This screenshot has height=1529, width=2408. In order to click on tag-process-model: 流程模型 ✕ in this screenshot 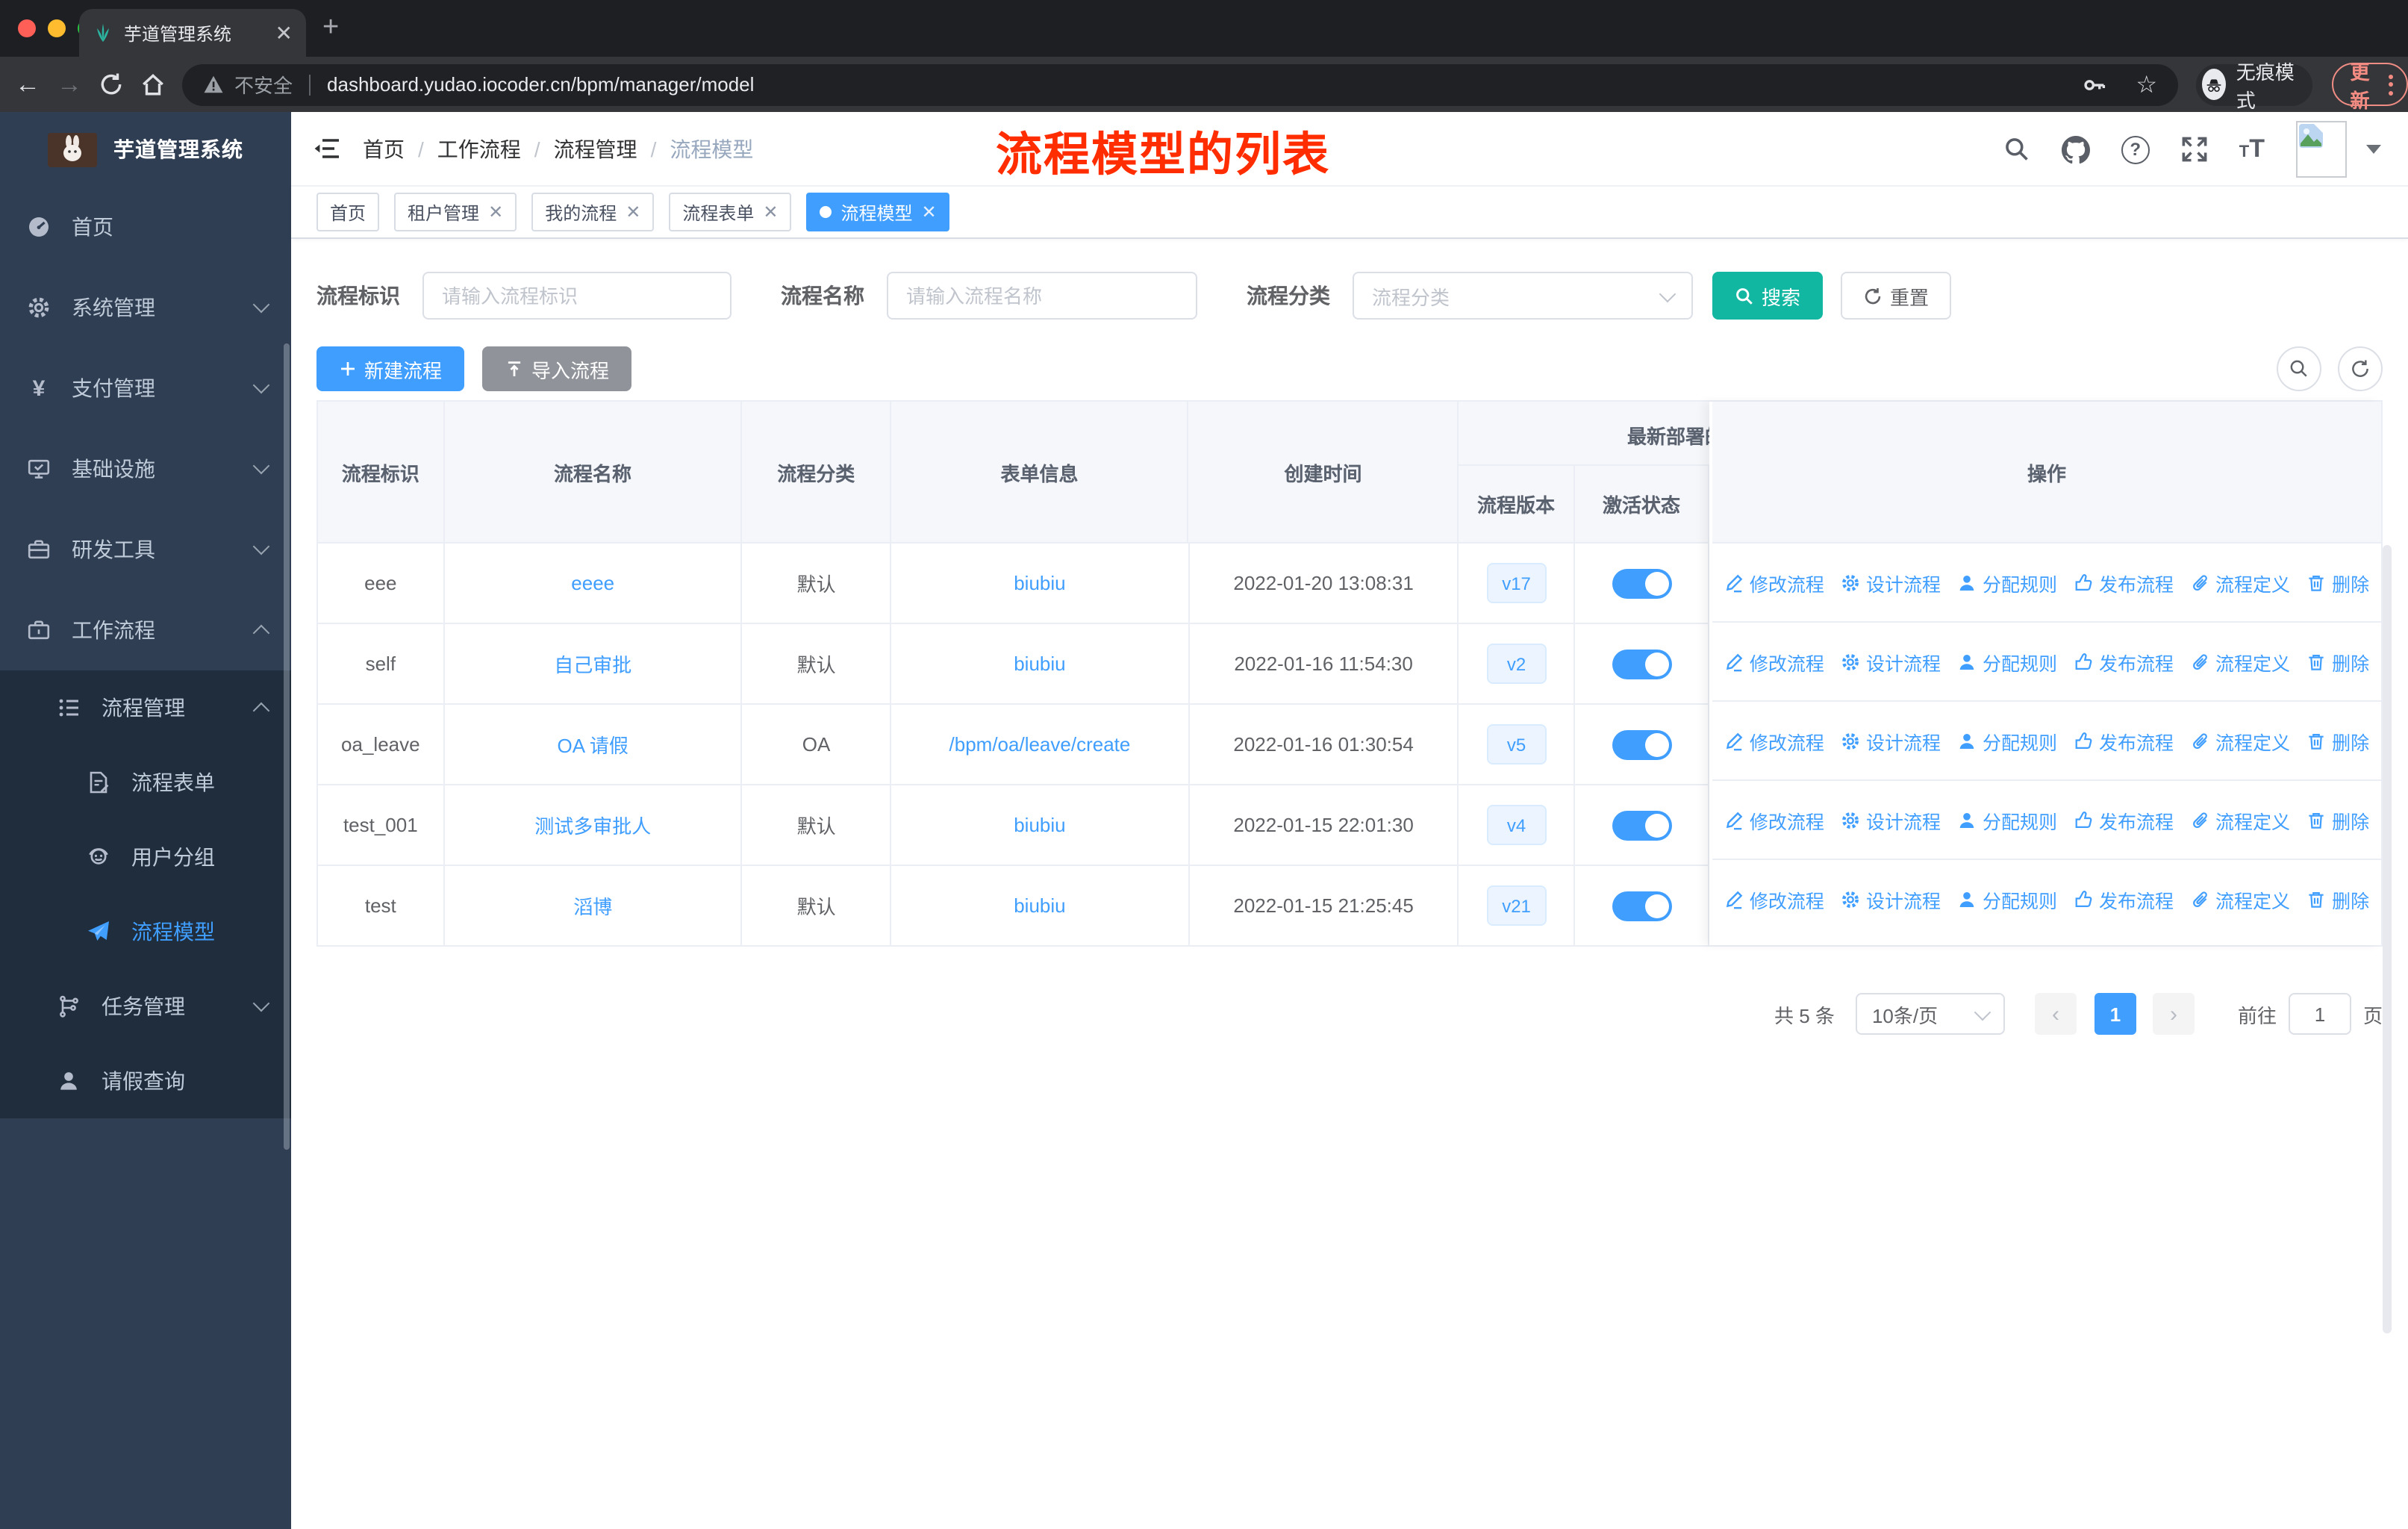, I will do `click(878, 212)`.